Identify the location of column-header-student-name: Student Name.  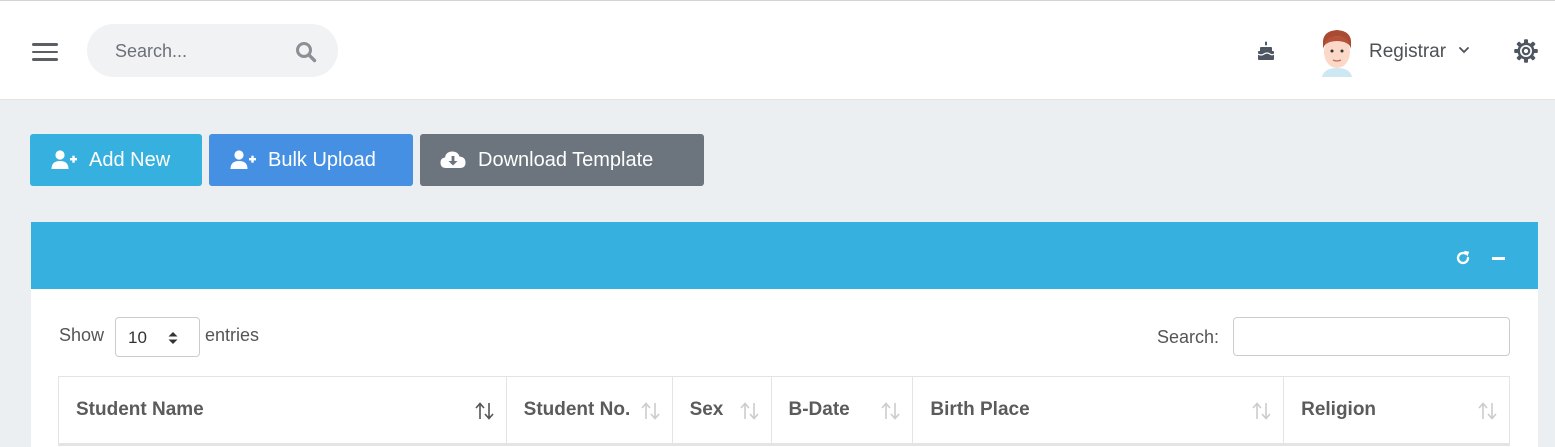
(282, 411).